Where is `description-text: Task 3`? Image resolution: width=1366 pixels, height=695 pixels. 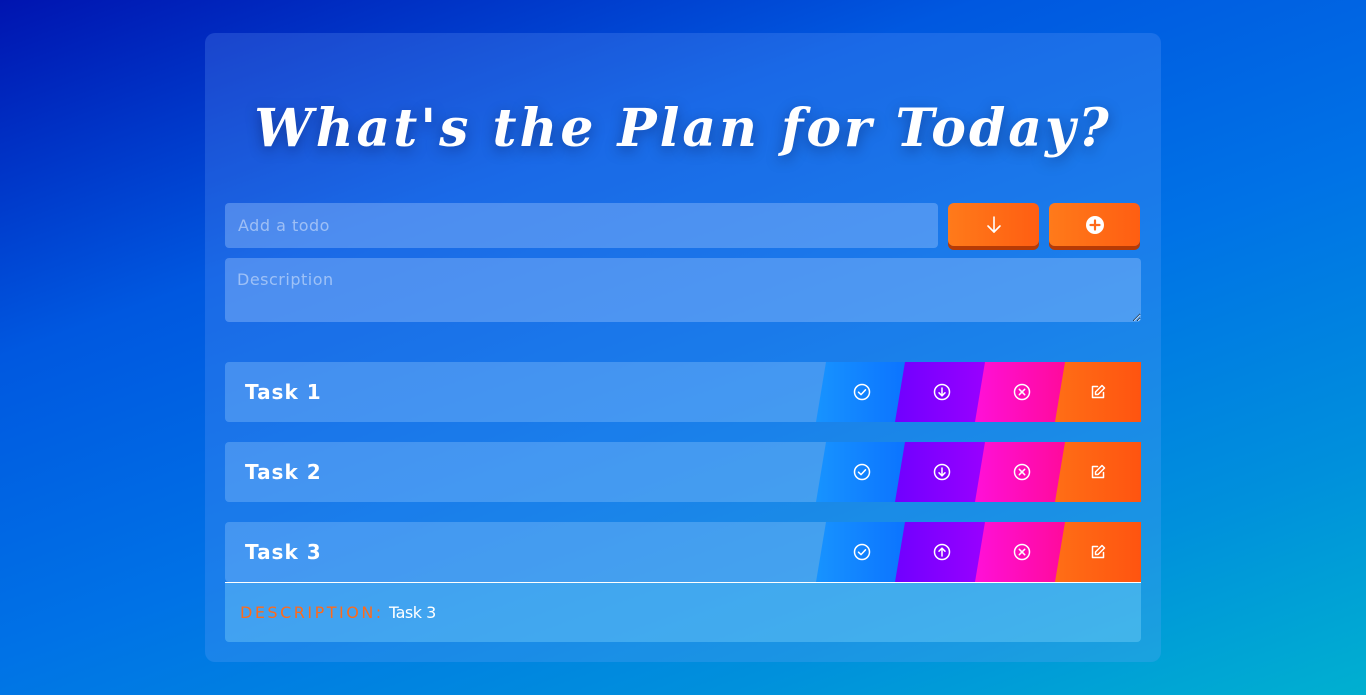
description-text: Task 3 is located at coordinates (412, 612).